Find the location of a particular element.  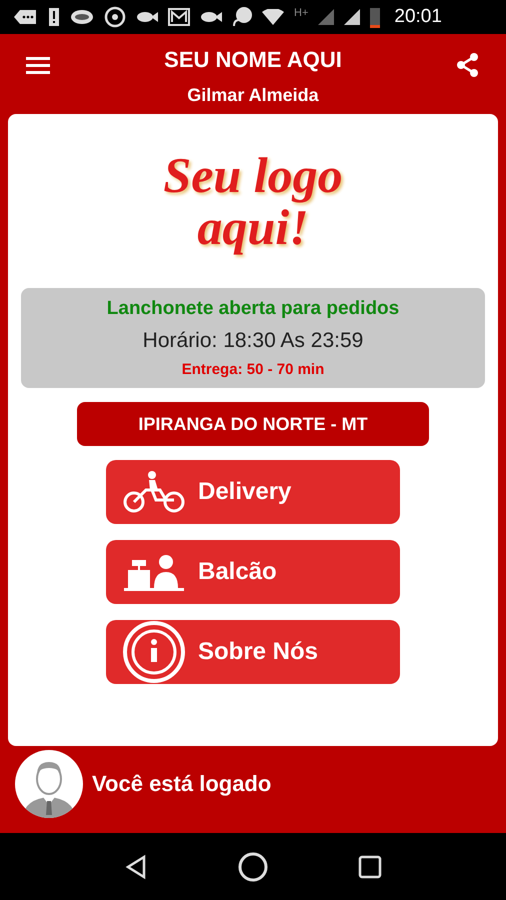

alert-icon is located at coordinates (54, 17).